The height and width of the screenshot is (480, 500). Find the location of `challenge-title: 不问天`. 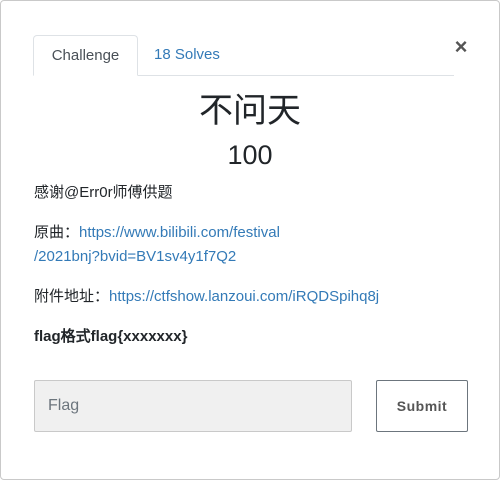

challenge-title: 不问天 is located at coordinates (250, 111).